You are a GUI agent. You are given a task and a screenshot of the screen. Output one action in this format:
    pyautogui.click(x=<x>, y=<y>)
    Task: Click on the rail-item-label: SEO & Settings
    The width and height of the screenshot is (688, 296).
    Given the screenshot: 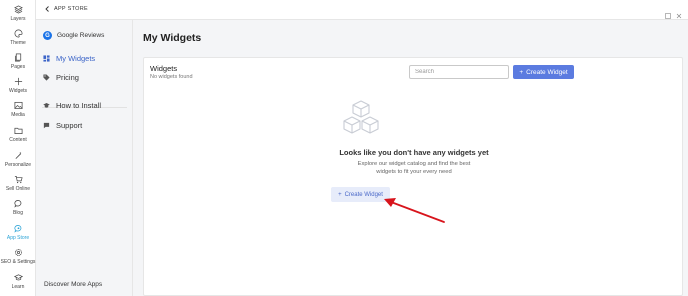 What is the action you would take?
    pyautogui.click(x=18, y=262)
    